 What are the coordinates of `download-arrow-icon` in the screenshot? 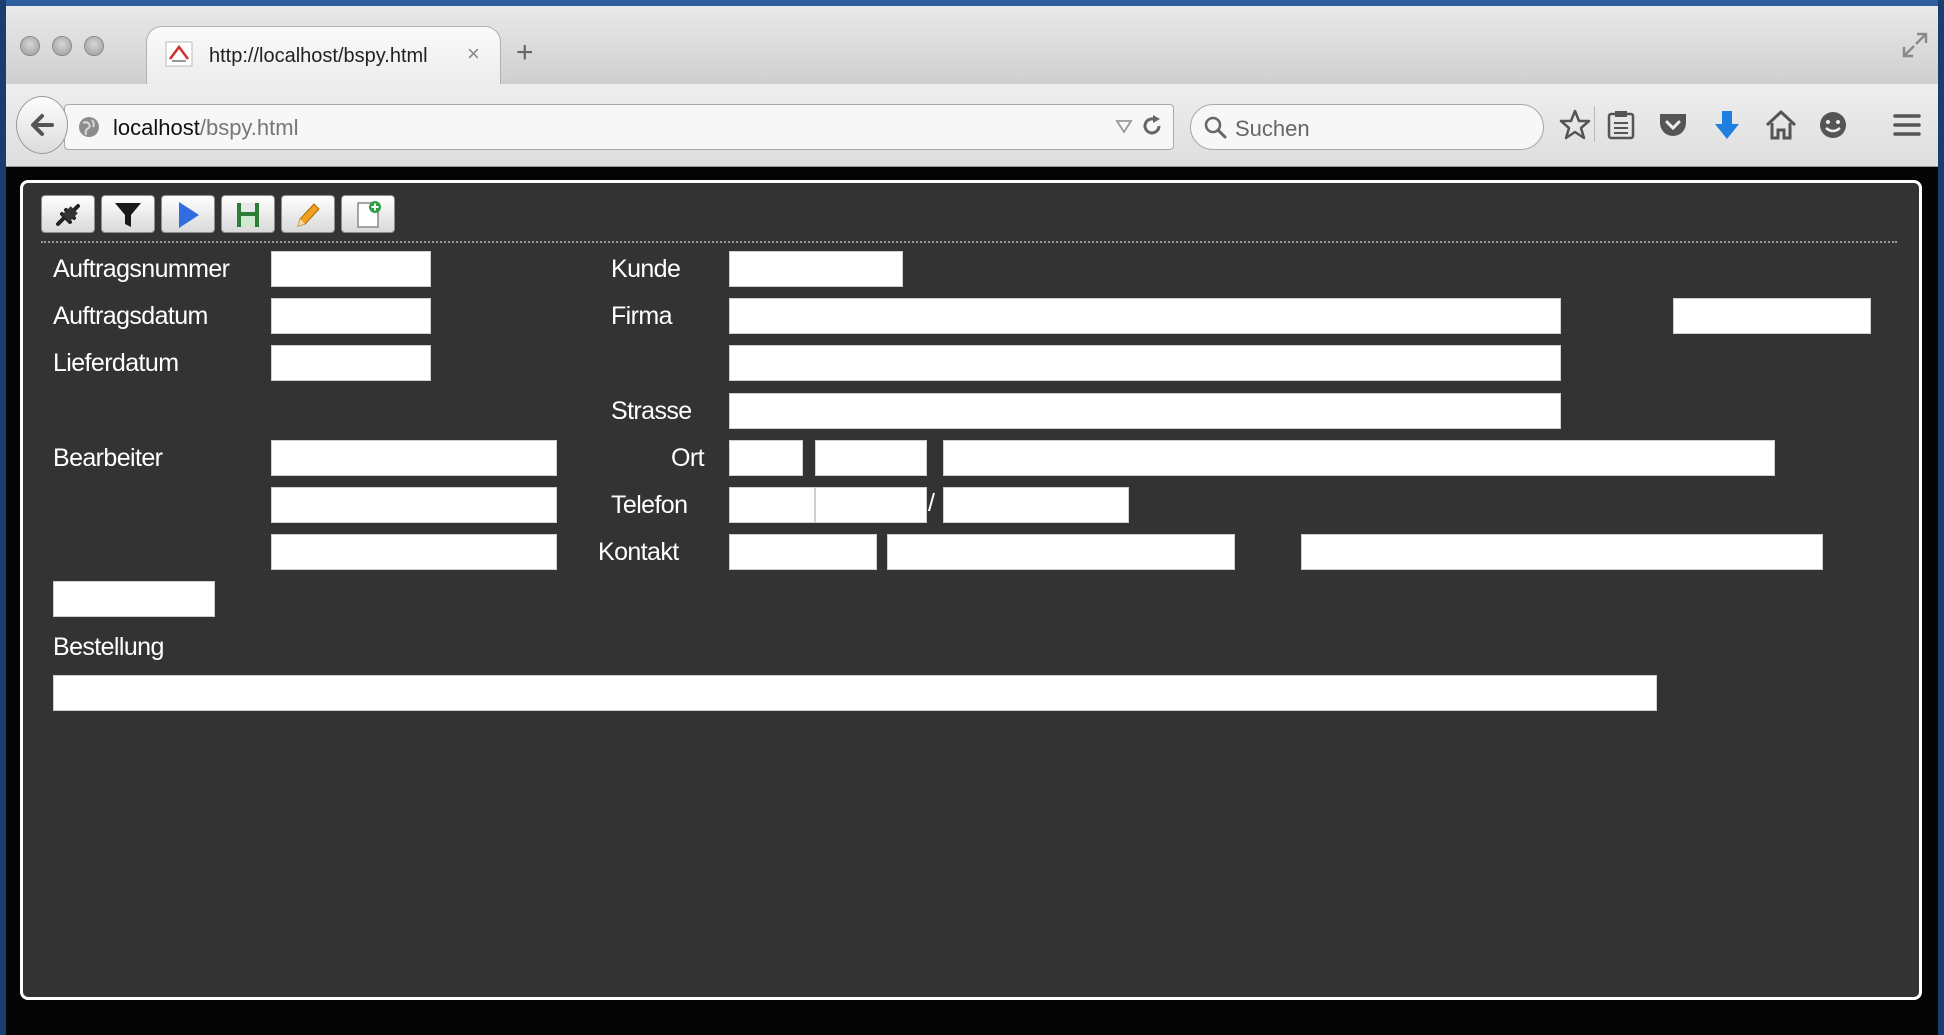 It's located at (1727, 125).